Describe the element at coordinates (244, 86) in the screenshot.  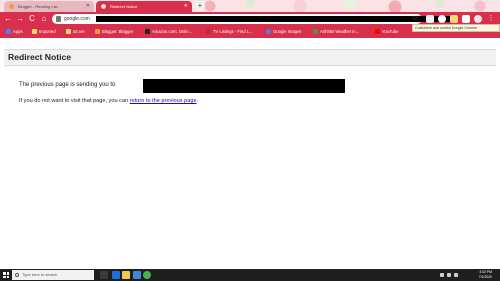
I see `redacted-destination-link` at that location.